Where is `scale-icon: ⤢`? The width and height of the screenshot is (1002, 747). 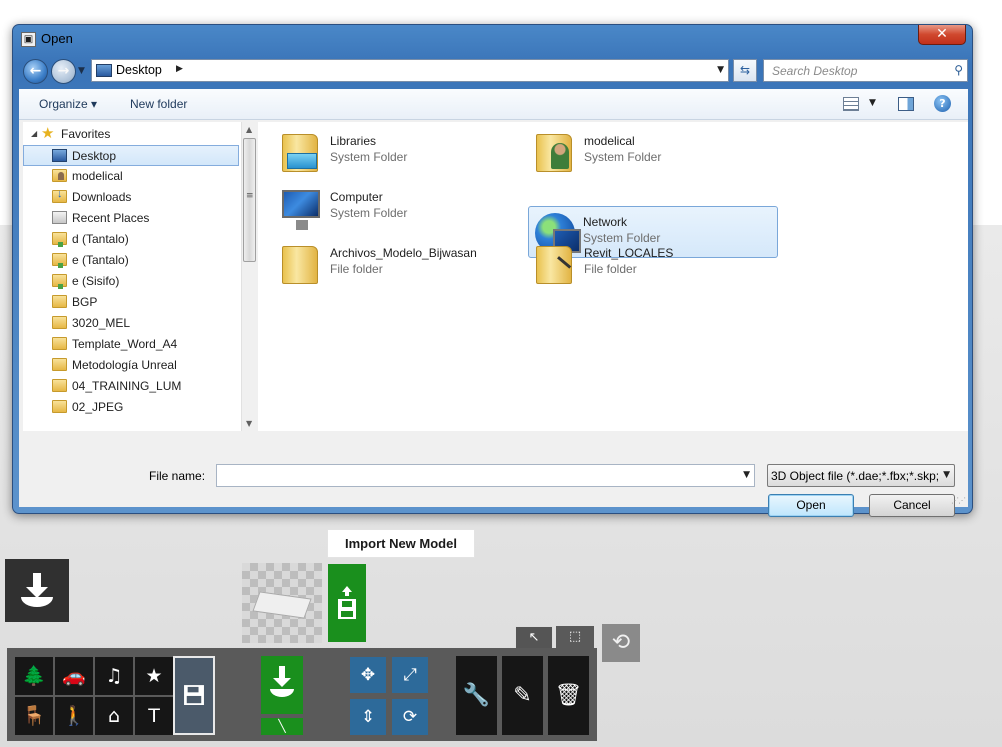 scale-icon: ⤢ is located at coordinates (410, 675).